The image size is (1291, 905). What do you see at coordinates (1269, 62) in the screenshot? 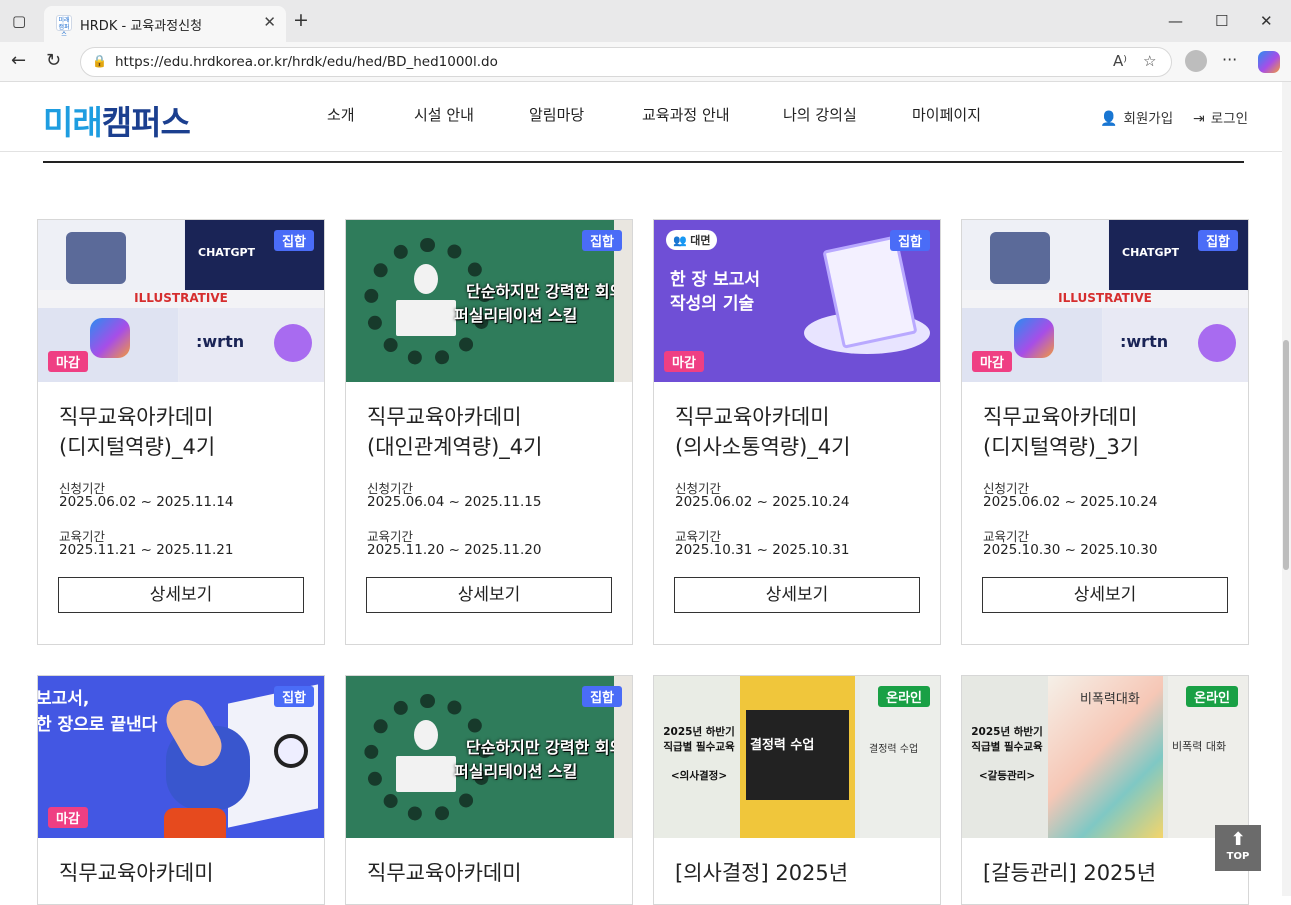
I see `copilot-icon` at bounding box center [1269, 62].